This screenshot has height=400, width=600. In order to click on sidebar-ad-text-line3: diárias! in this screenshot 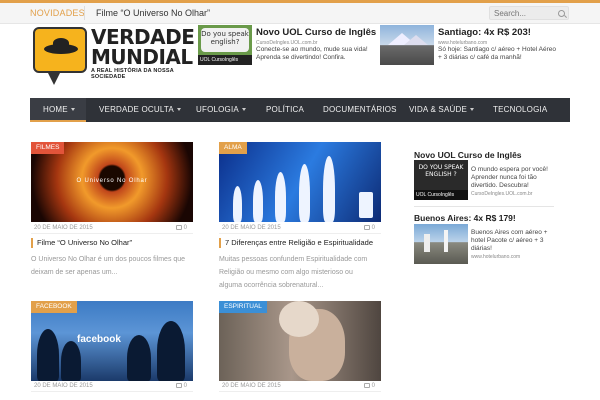, I will do `click(481, 248)`.